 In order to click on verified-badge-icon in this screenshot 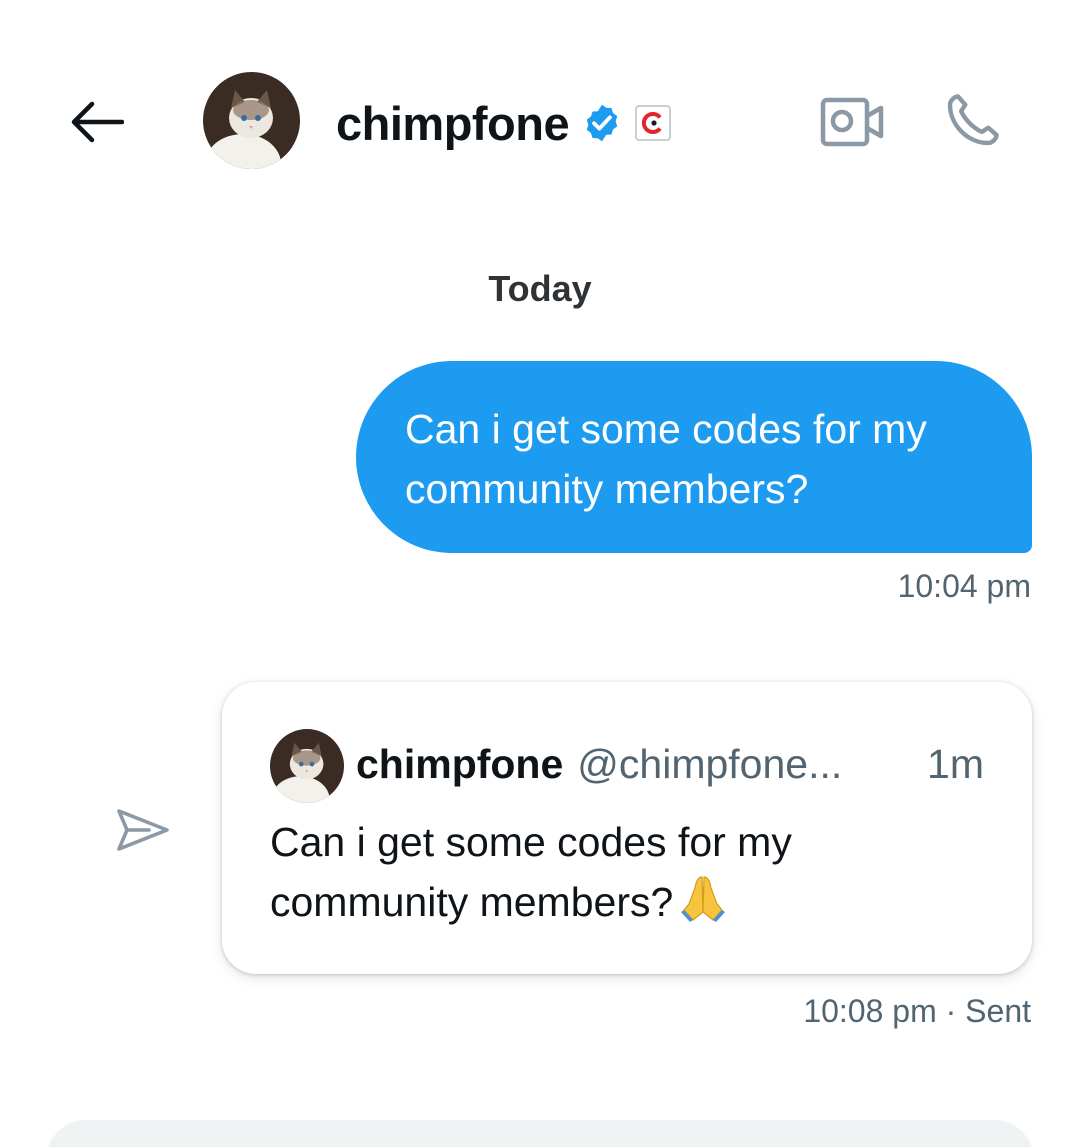, I will do `click(602, 123)`.